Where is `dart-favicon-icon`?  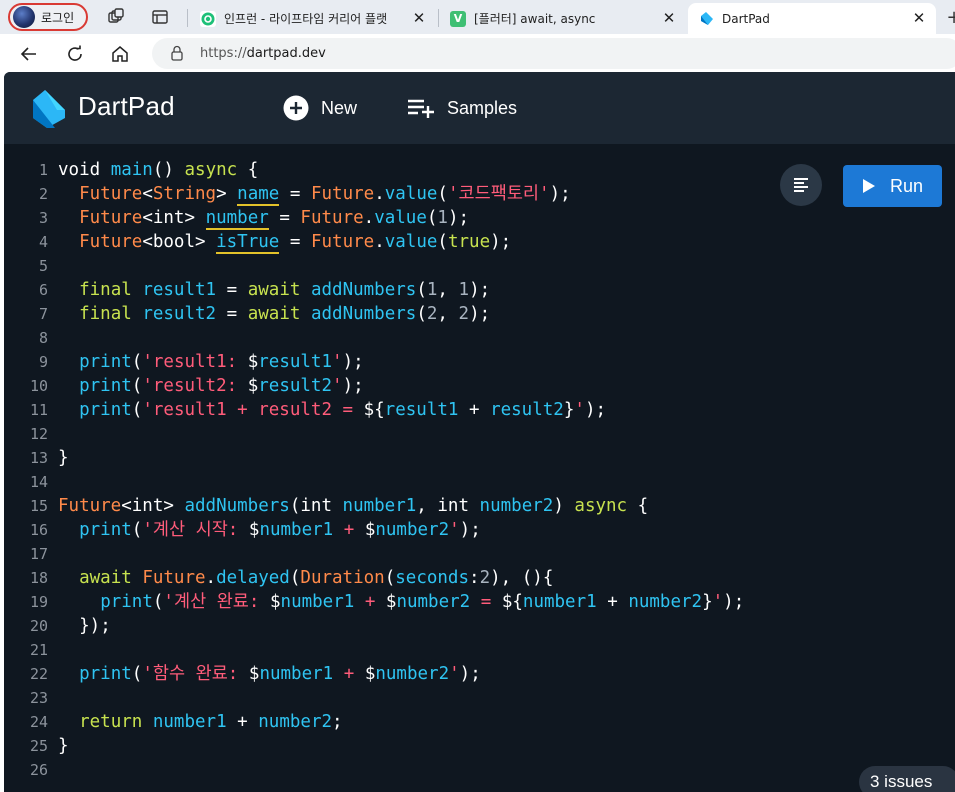
dart-favicon-icon is located at coordinates (706, 19).